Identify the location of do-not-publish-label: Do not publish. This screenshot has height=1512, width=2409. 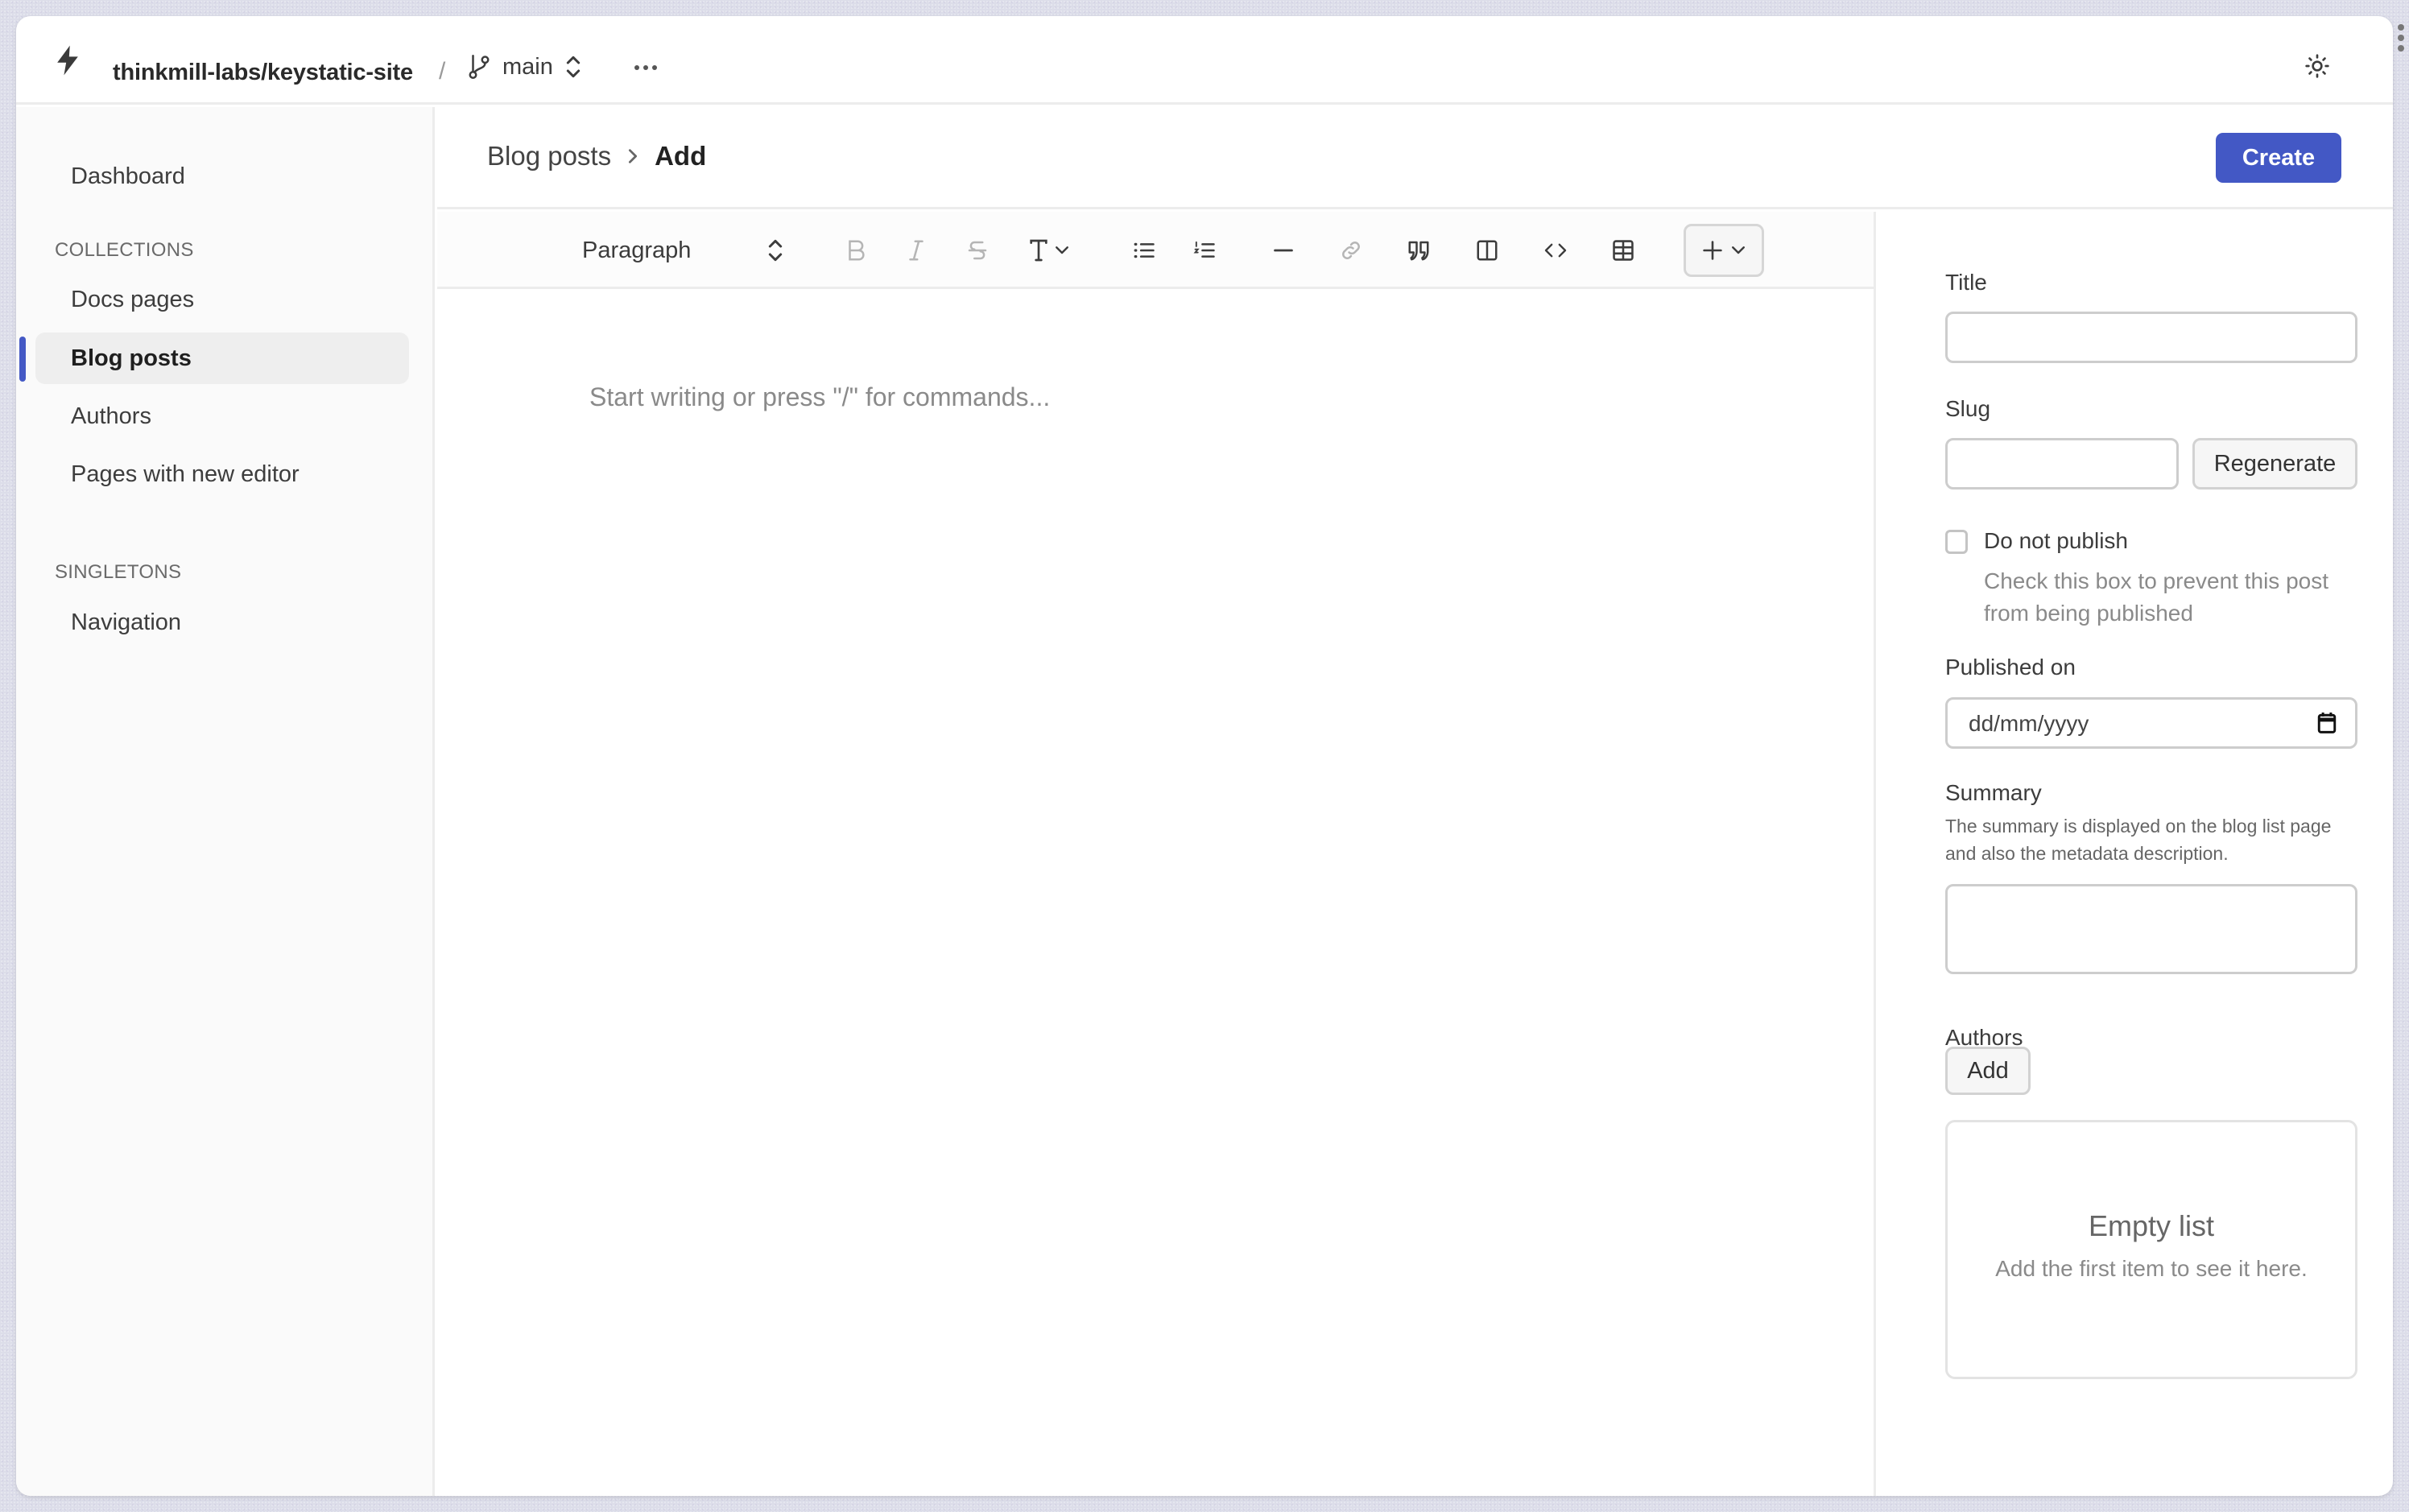
(2056, 541).